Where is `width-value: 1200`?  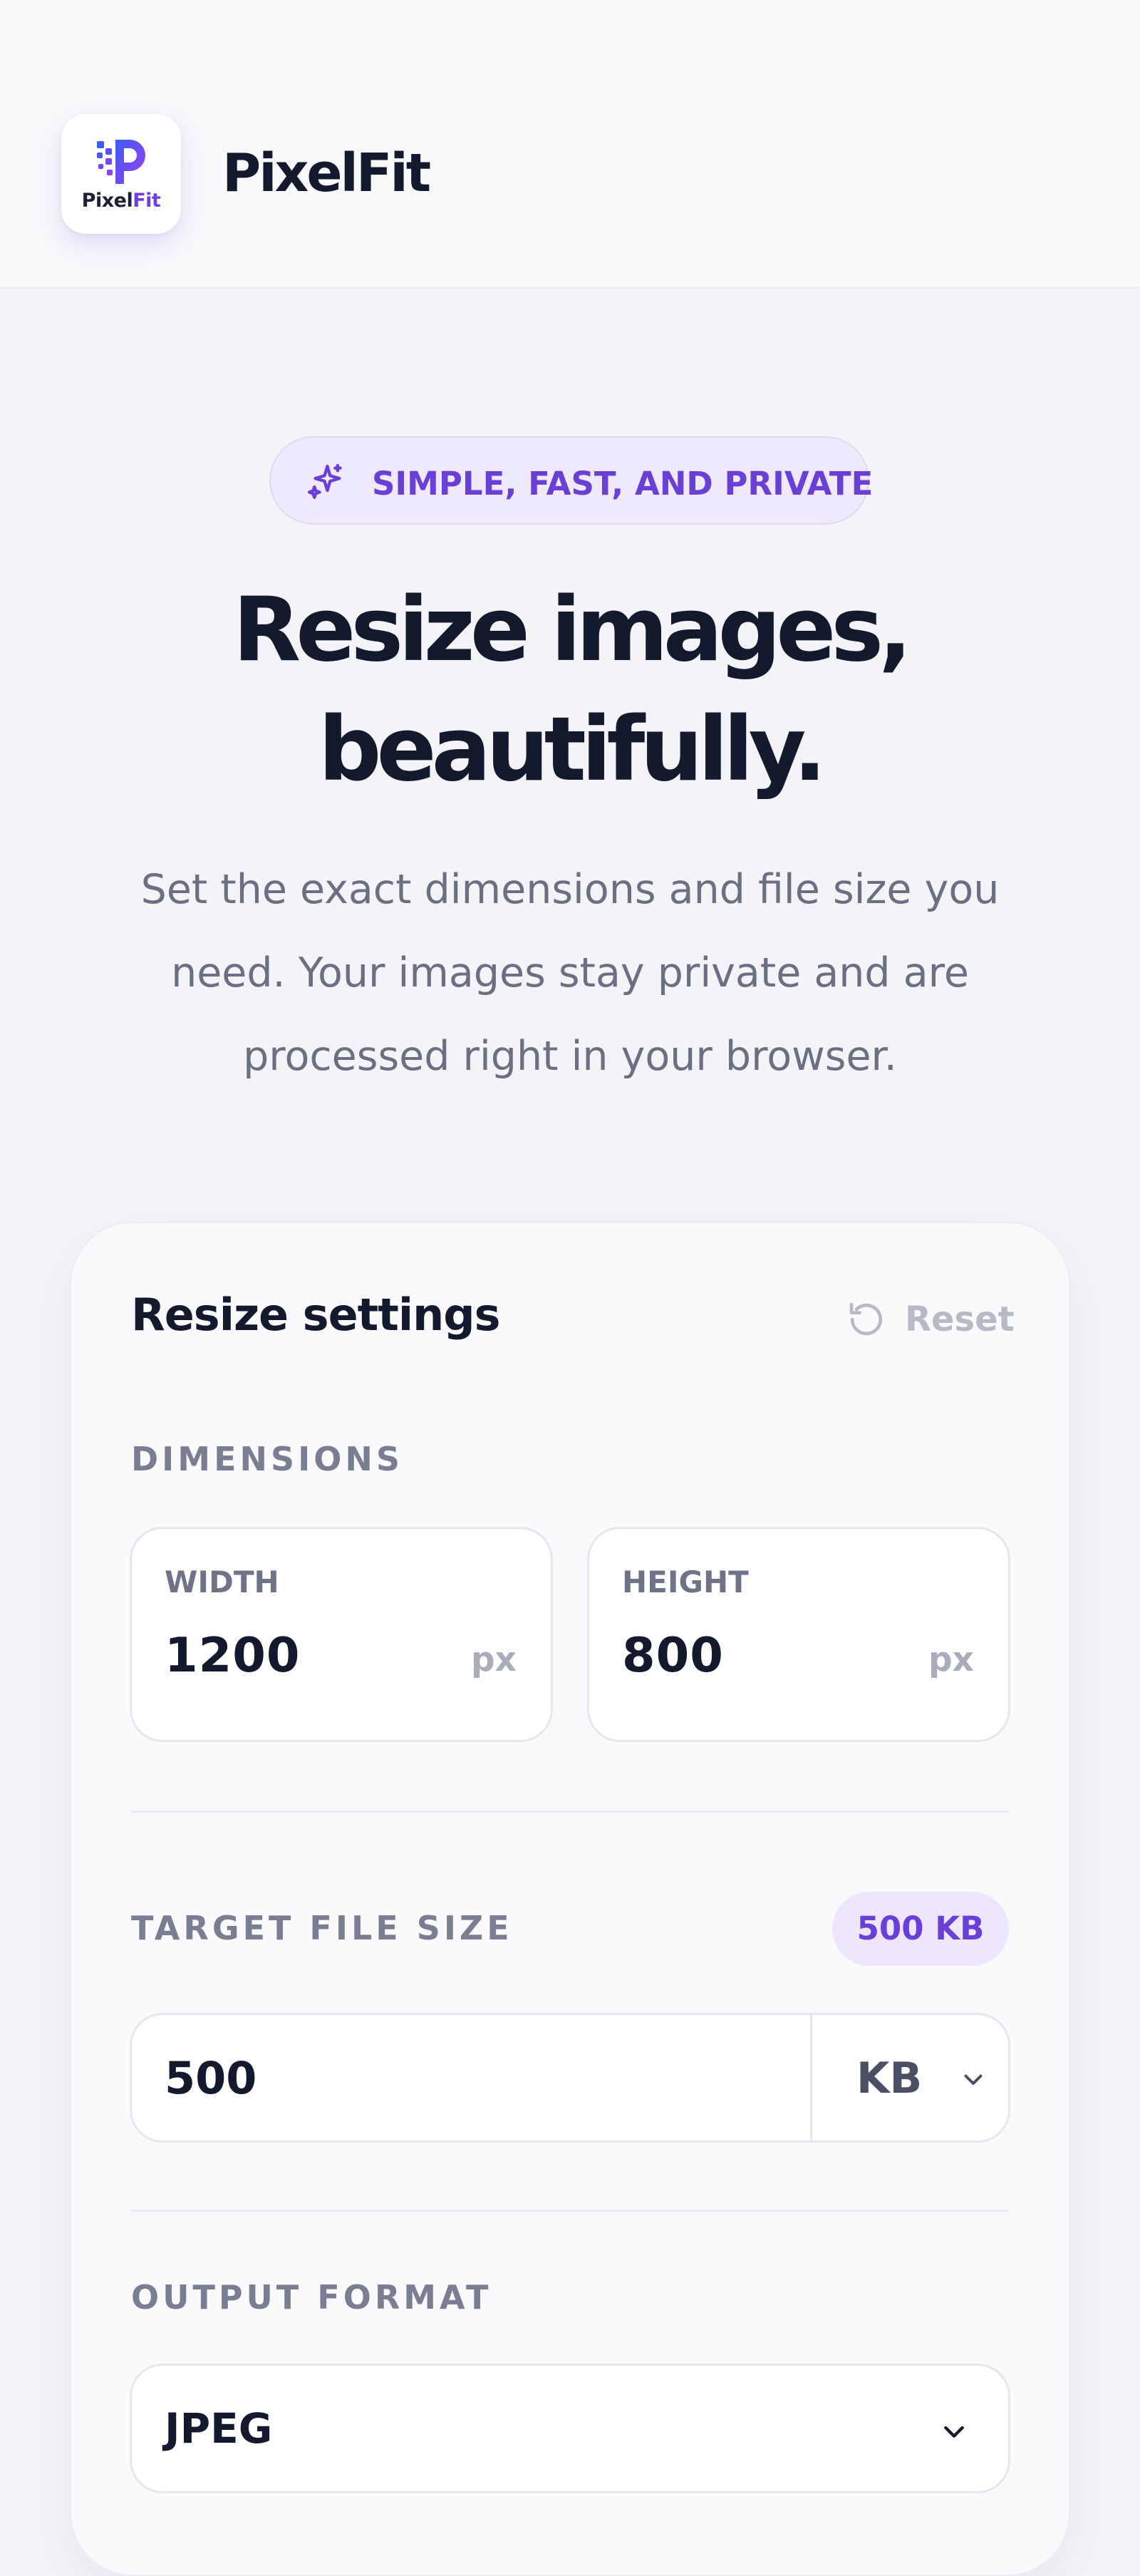 width-value: 1200 is located at coordinates (232, 1655).